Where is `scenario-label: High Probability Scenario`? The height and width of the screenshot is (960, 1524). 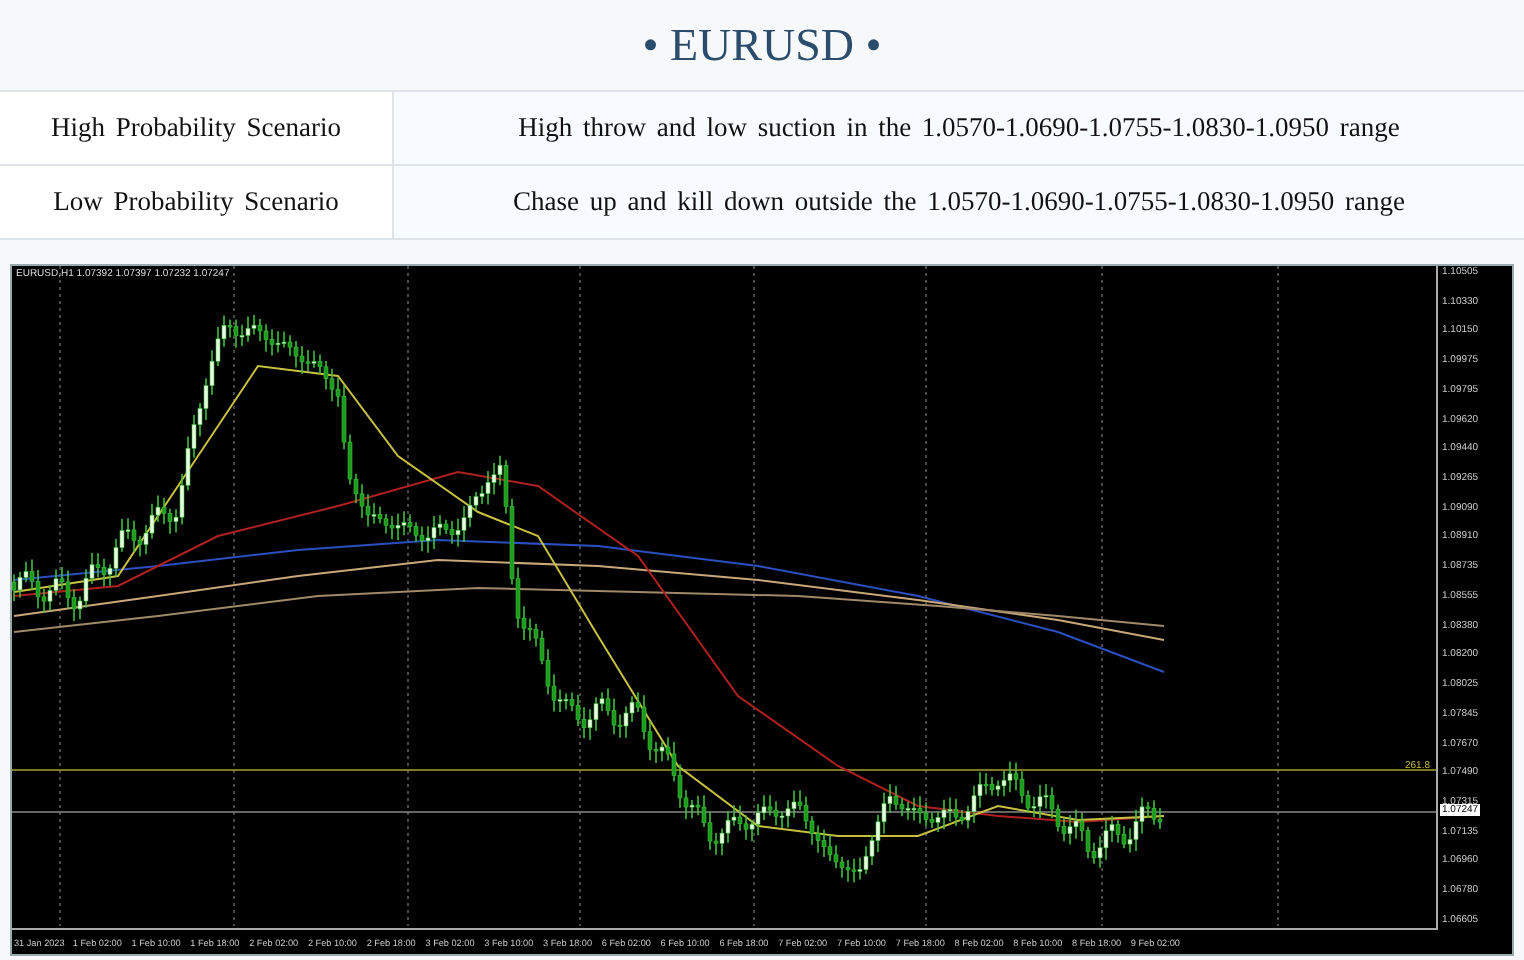
scenario-label: High Probability Scenario is located at coordinates (197, 129).